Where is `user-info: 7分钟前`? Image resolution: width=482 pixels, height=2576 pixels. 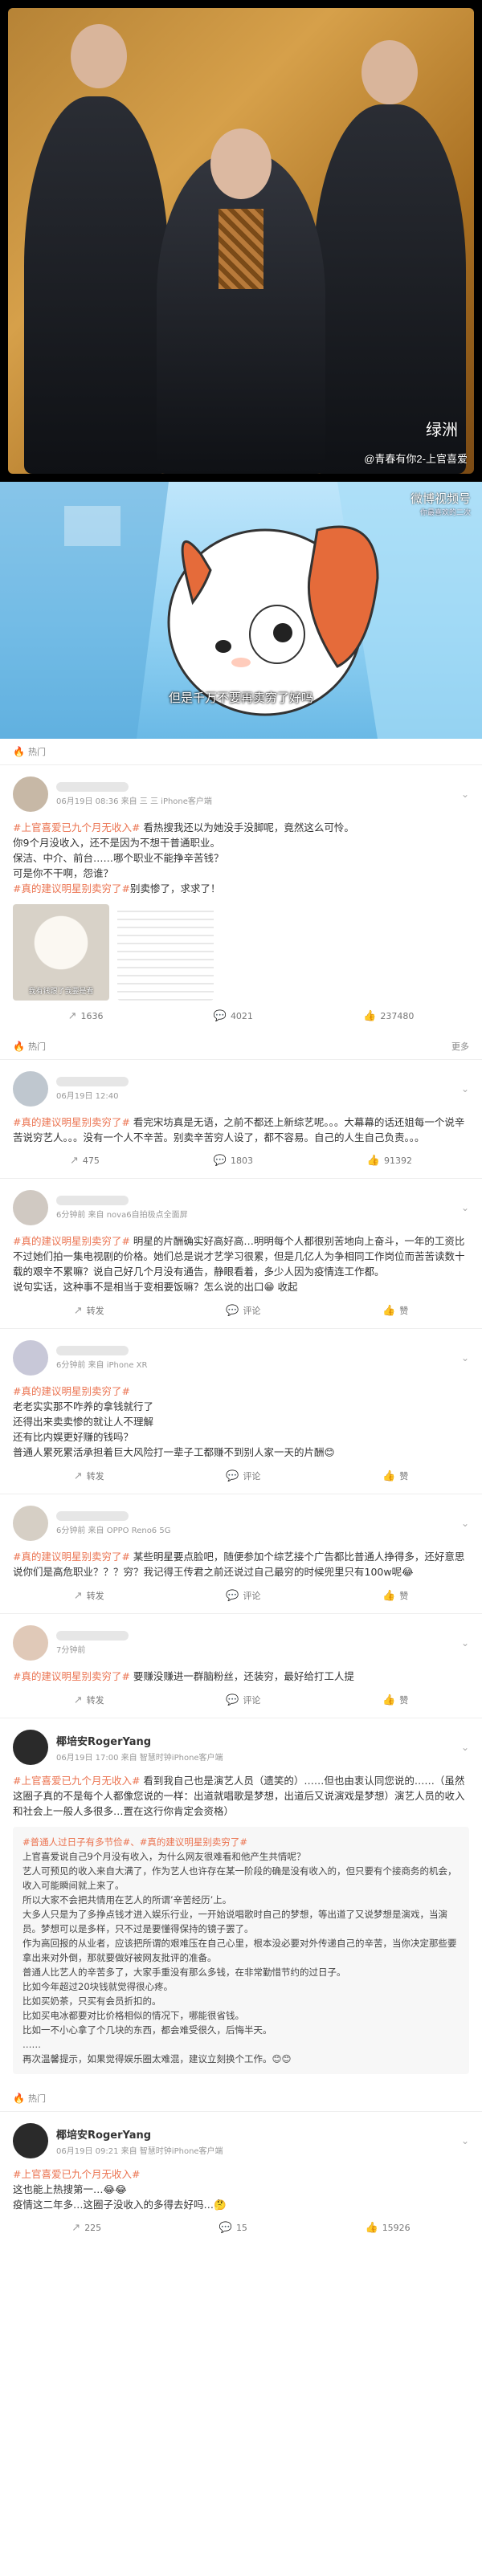 user-info: 7分钟前 is located at coordinates (92, 1643).